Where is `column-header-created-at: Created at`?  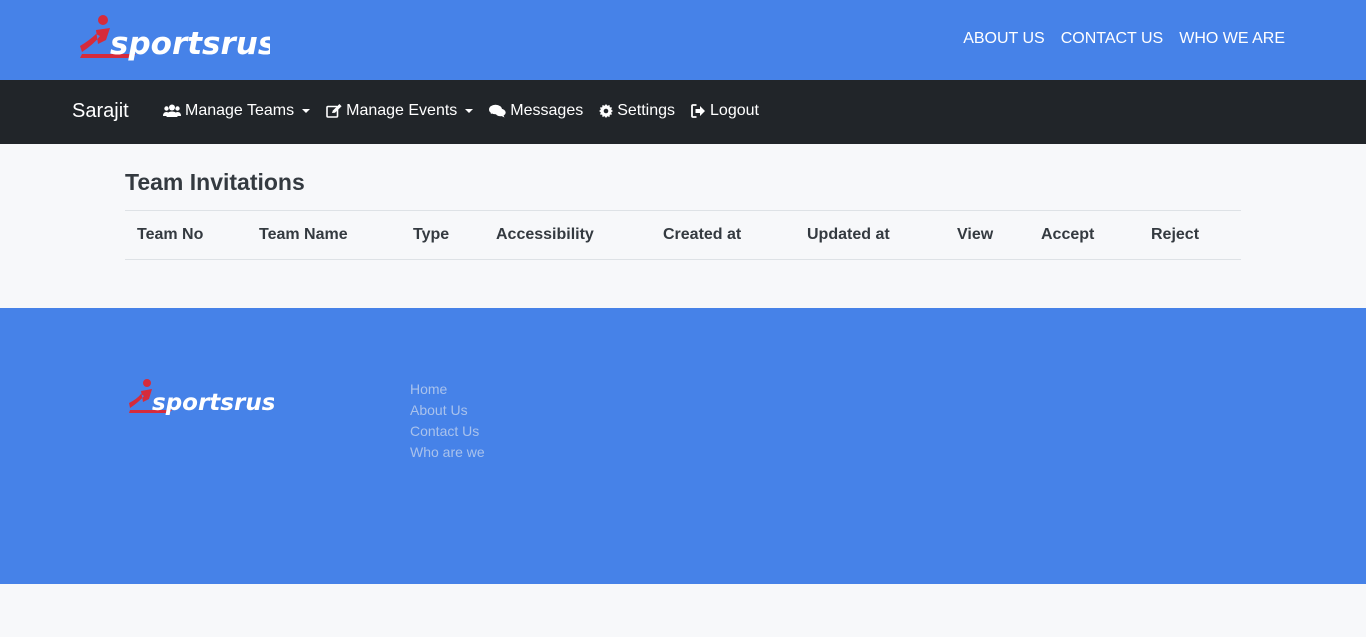 column-header-created-at: Created at is located at coordinates (702, 234).